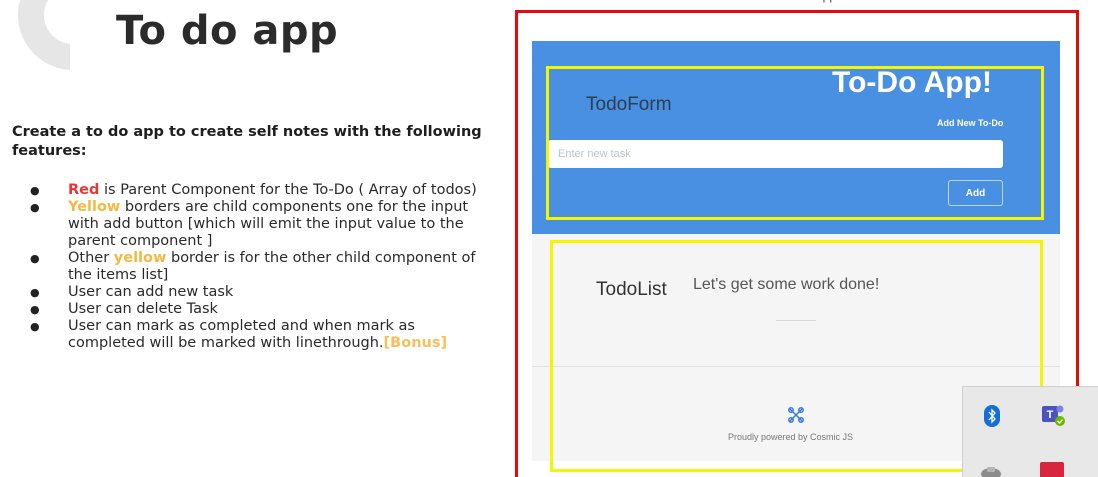 The height and width of the screenshot is (477, 1098). I want to click on bluetooth-icon, so click(992, 416).